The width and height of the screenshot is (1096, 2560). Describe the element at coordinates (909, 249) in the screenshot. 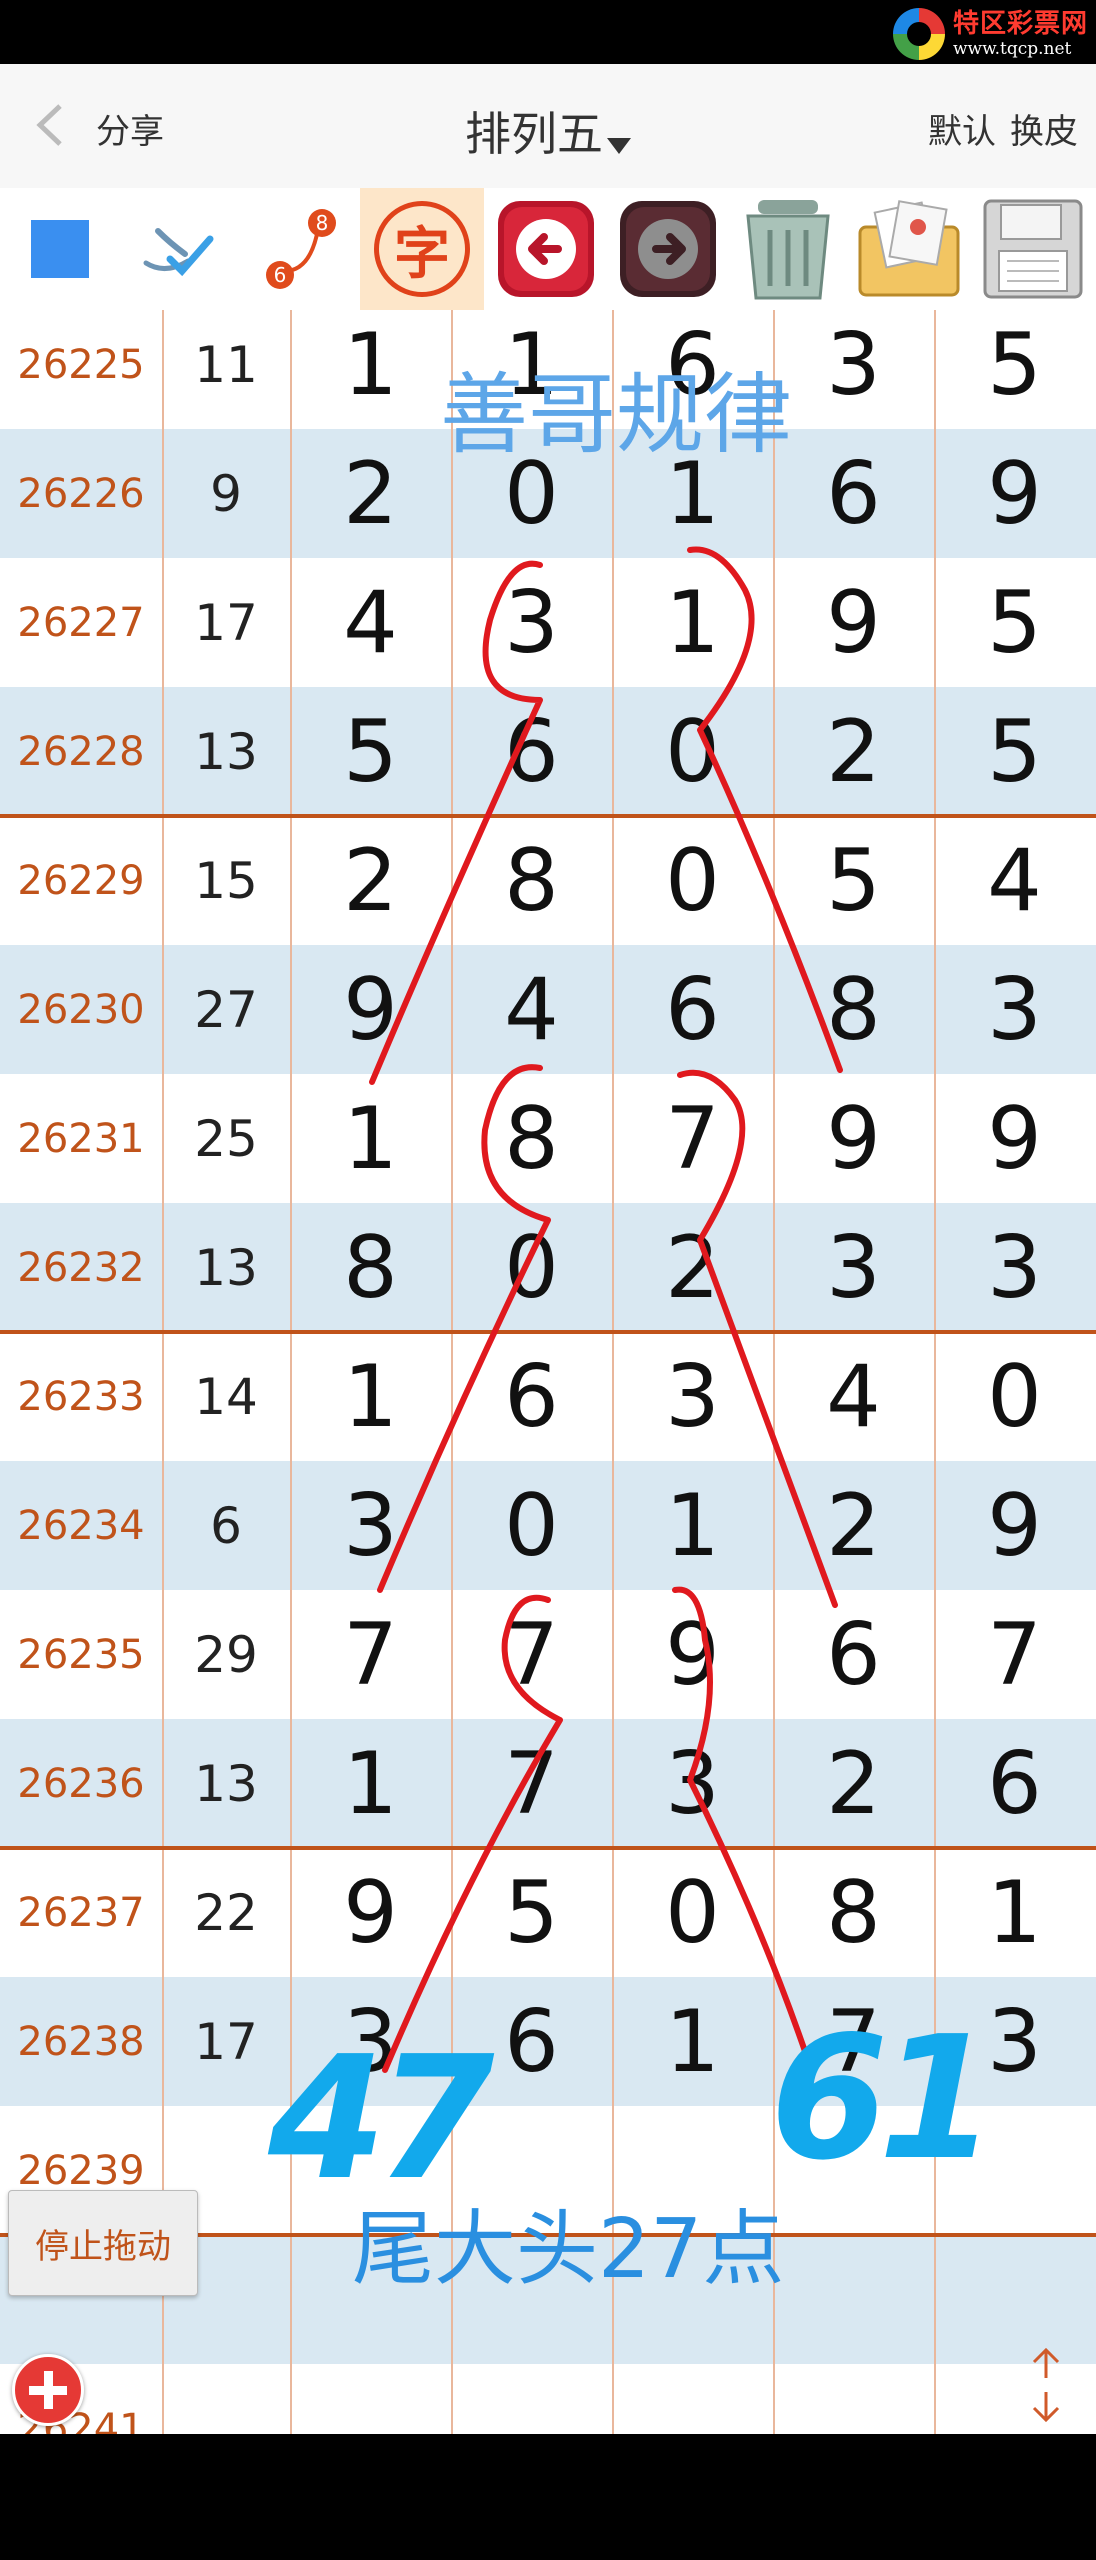

I see `gallery-button` at that location.